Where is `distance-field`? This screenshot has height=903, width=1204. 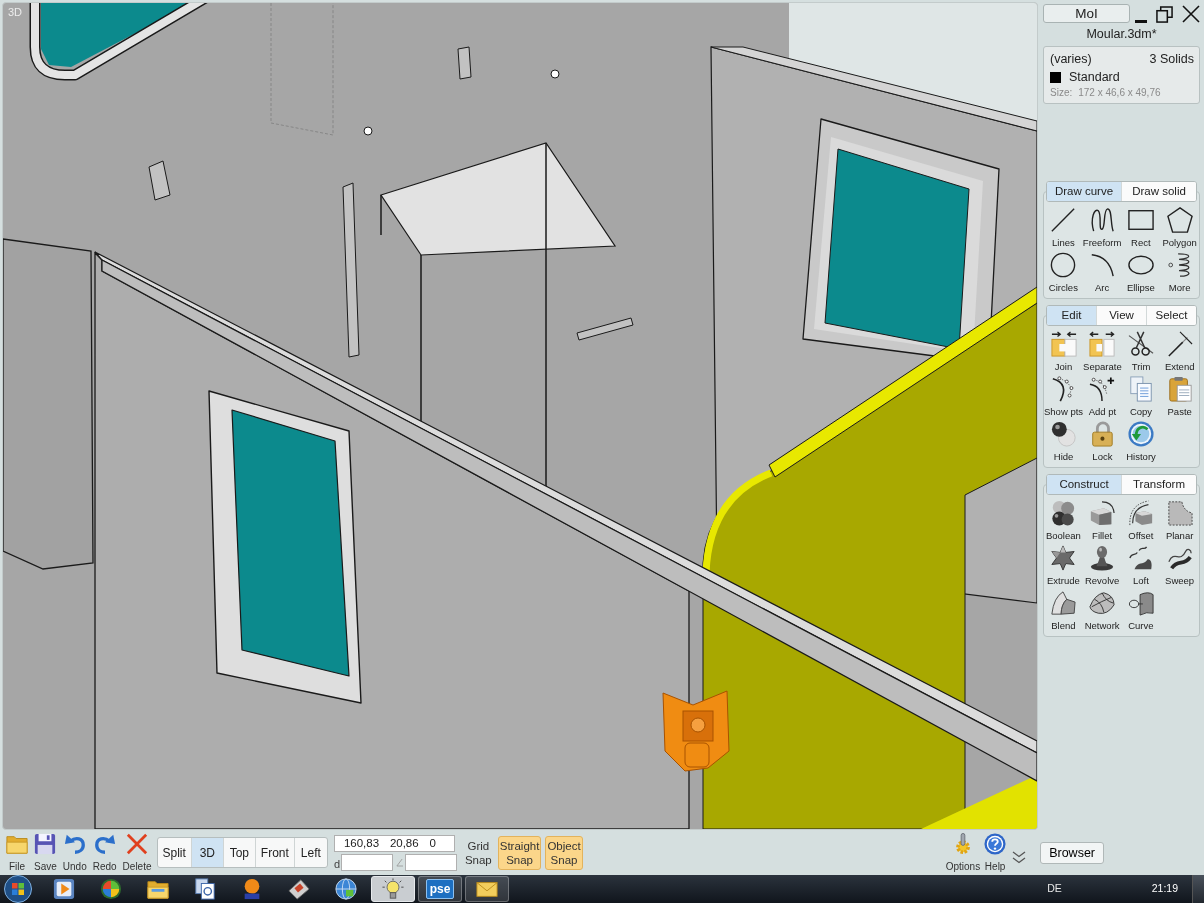
distance-field is located at coordinates (366, 862).